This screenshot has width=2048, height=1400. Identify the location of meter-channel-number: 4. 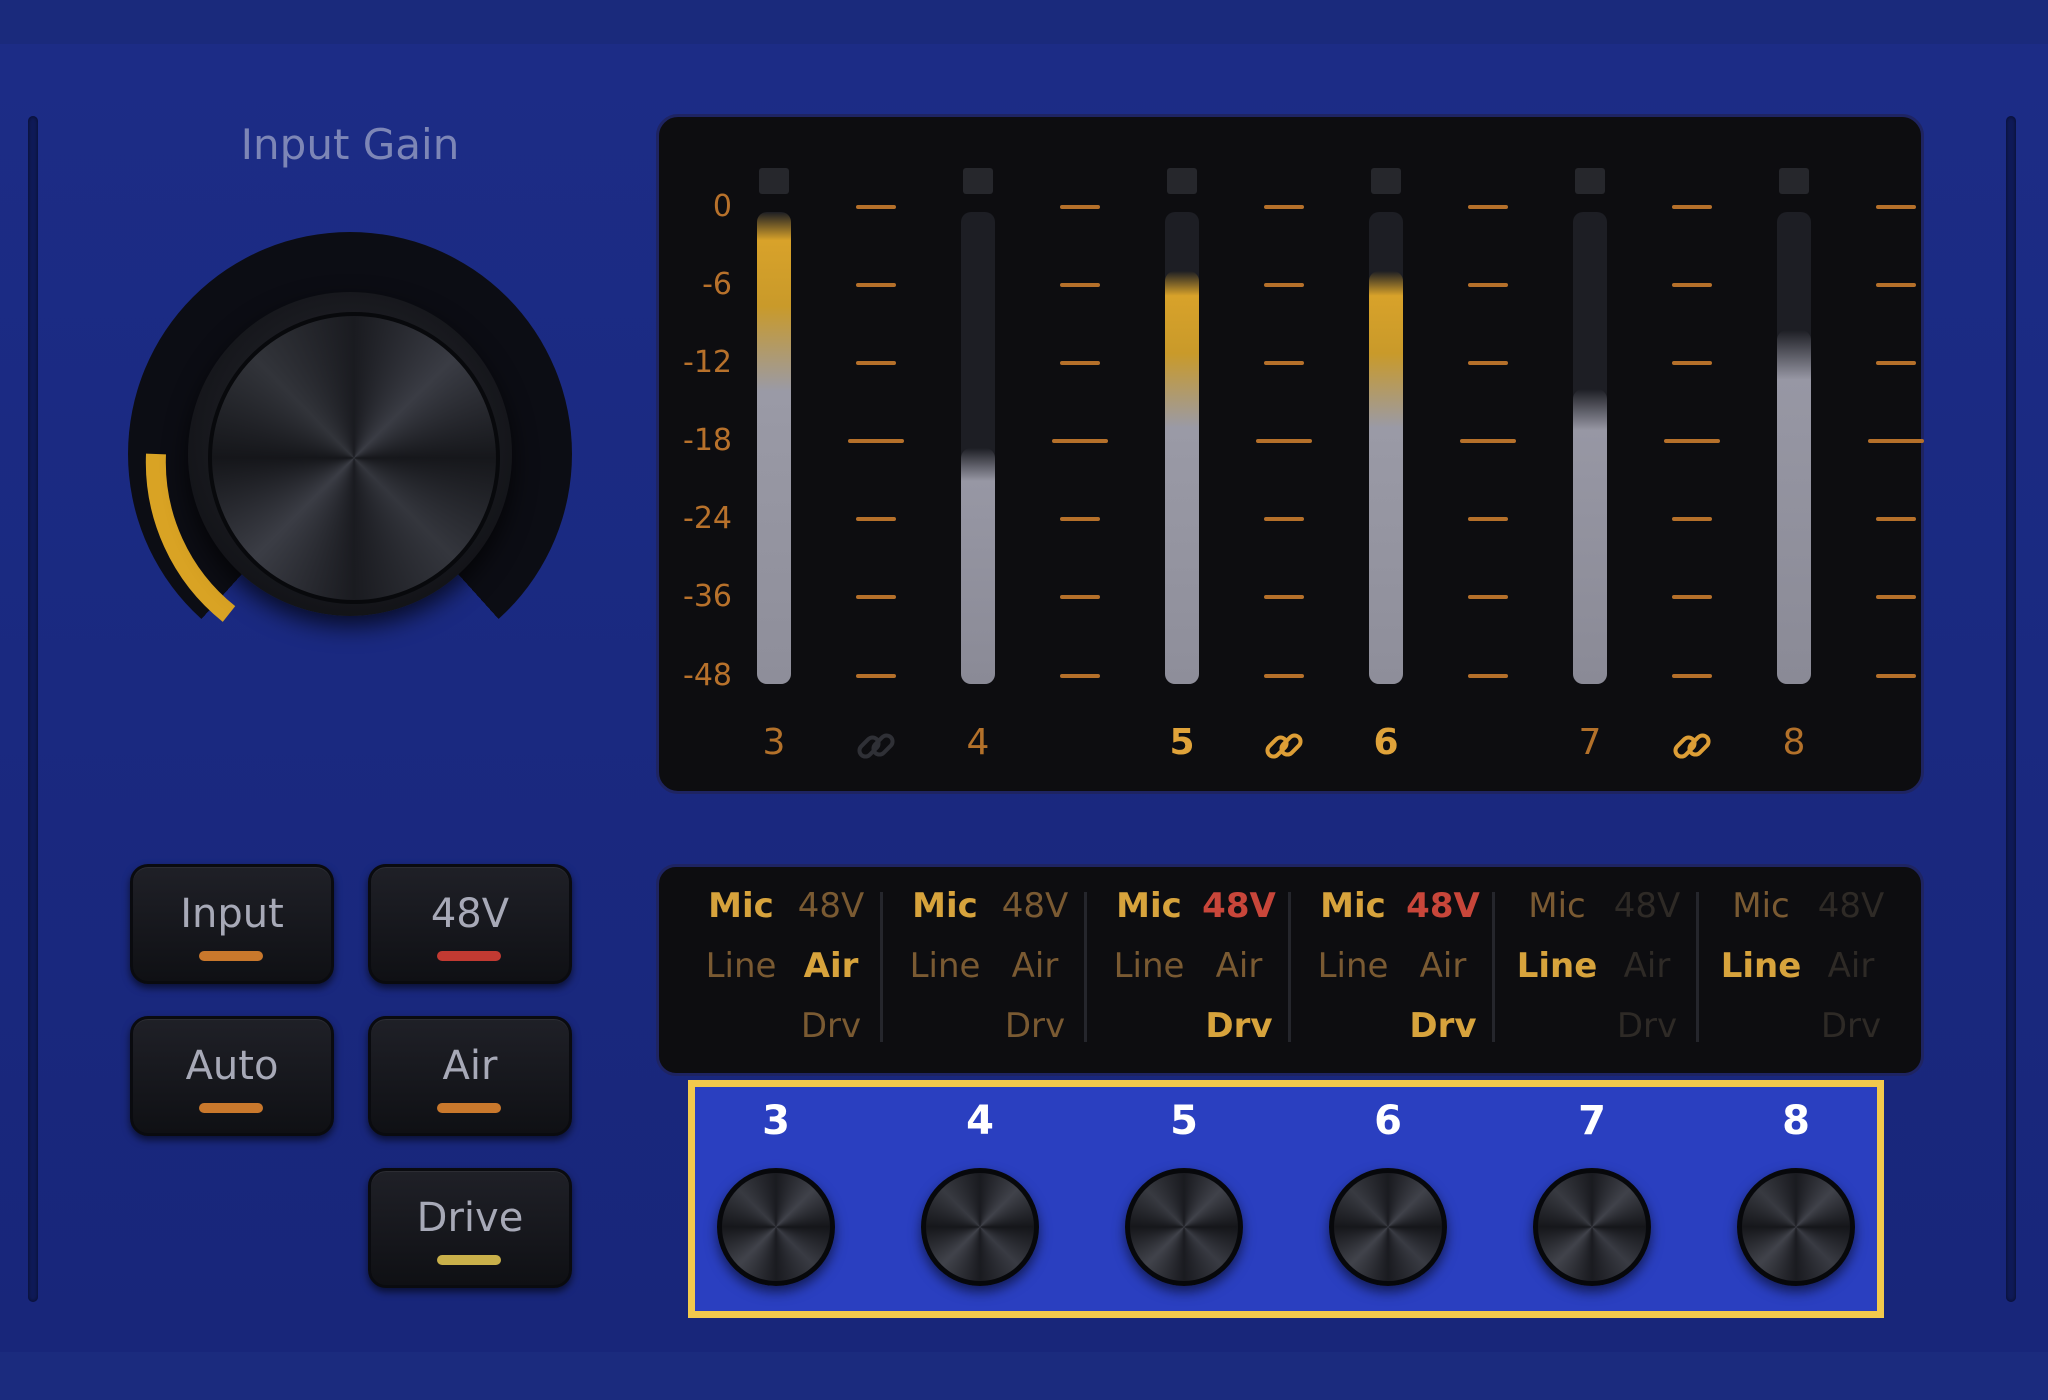
(978, 742).